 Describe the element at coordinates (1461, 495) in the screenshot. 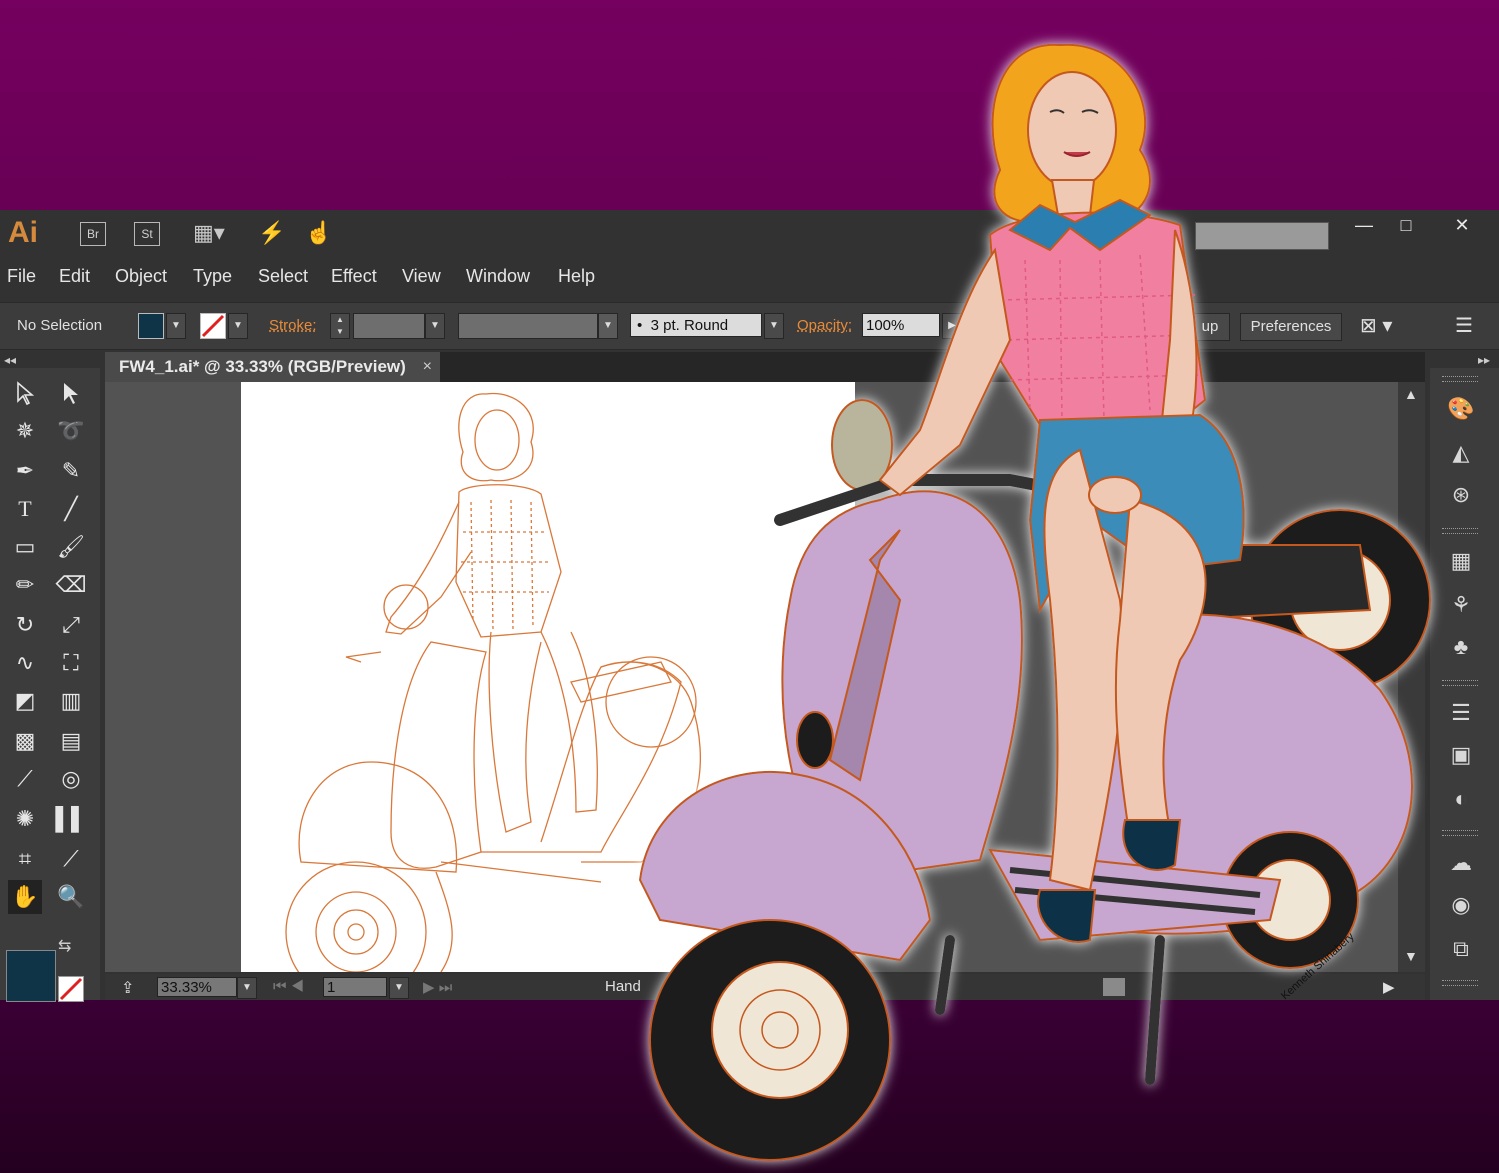

I see `links-icon: ⊛` at that location.